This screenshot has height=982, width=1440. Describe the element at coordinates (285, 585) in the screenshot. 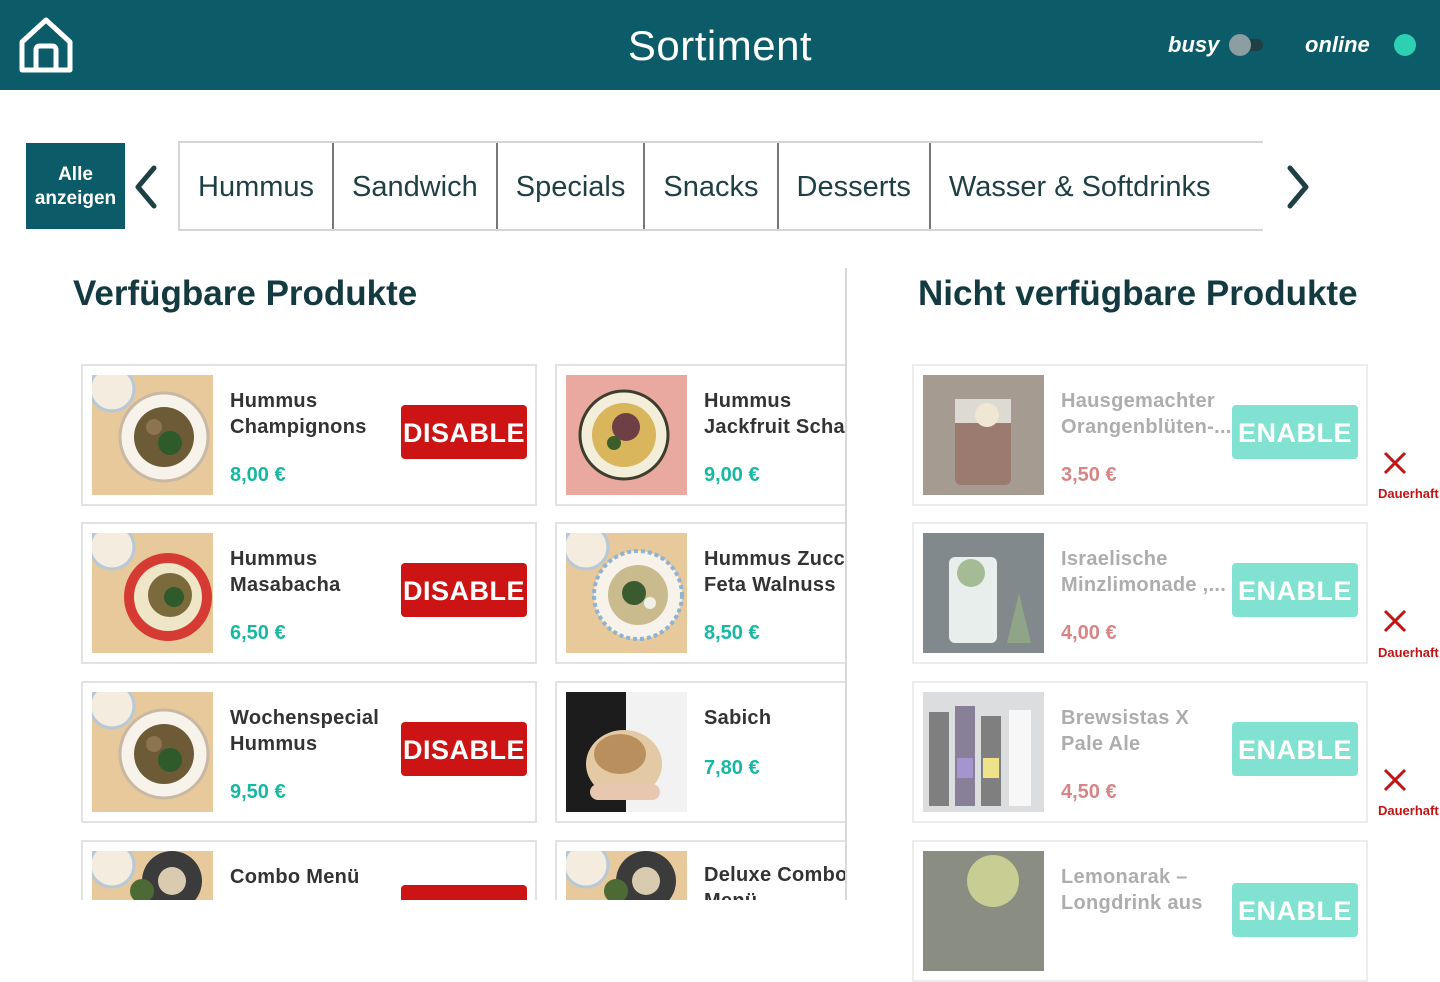

I see `product-name-line2: Masabacha` at that location.